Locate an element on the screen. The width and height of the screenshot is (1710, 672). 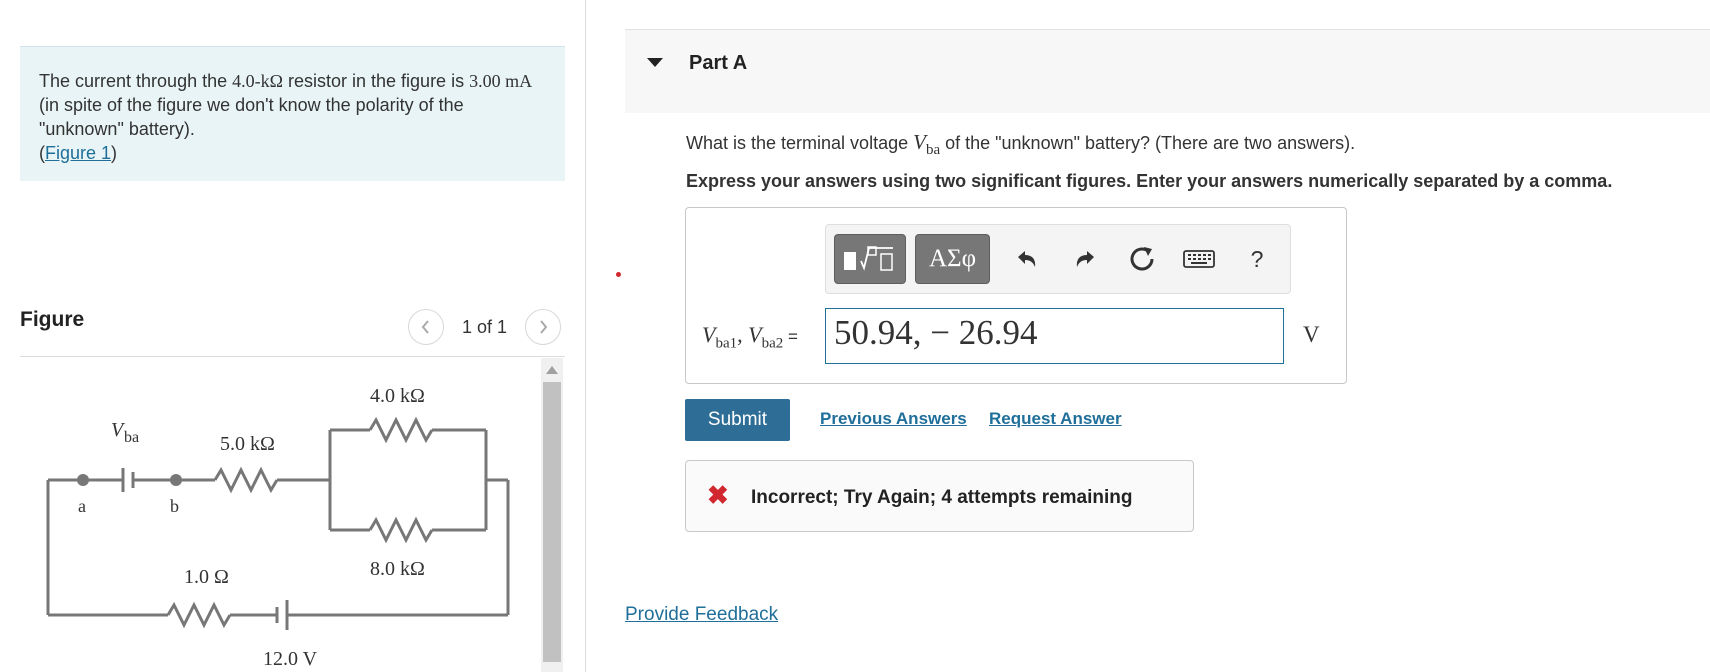
part-header is located at coordinates (1167, 71).